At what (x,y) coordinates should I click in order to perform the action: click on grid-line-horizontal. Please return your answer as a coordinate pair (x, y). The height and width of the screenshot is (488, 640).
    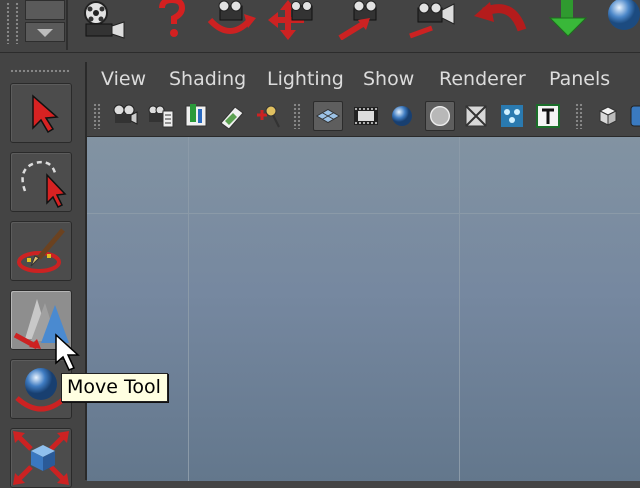
    Looking at the image, I should click on (363, 213).